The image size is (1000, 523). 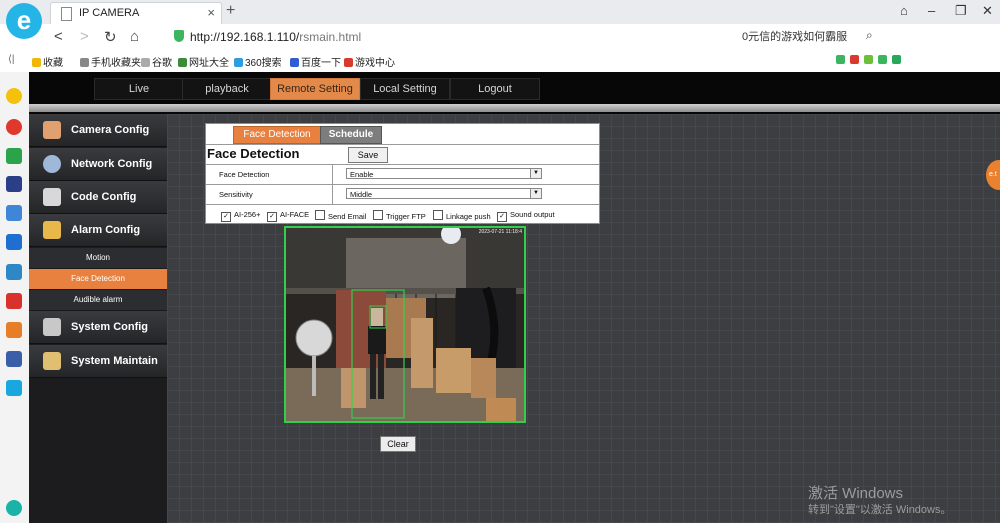 What do you see at coordinates (500, 232) in the screenshot?
I see `video-timestamp: 2023-07-21 11:18:4` at bounding box center [500, 232].